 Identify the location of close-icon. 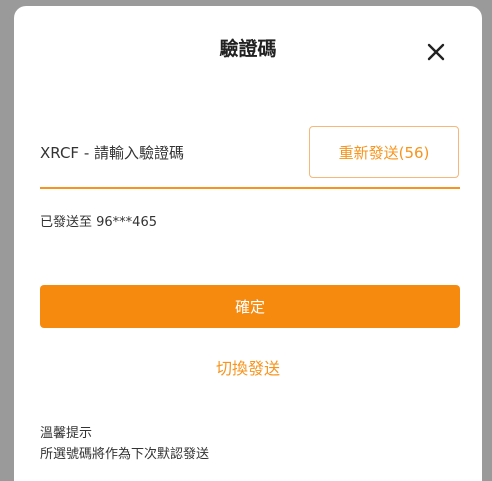
(436, 52).